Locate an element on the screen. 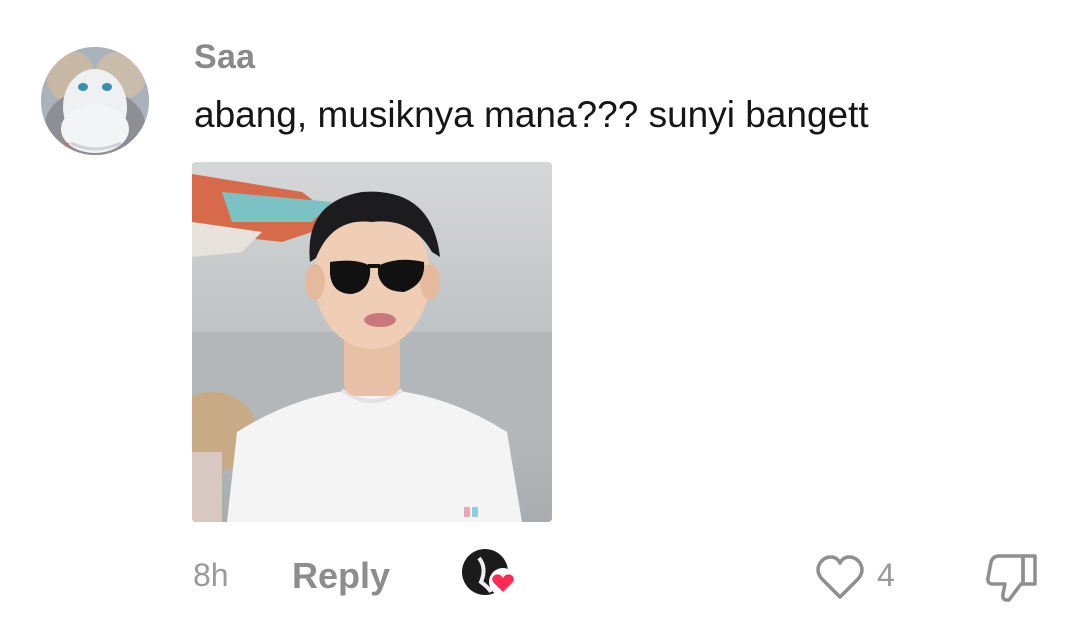 The width and height of the screenshot is (1080, 643). comment-username: Saa is located at coordinates (224, 57).